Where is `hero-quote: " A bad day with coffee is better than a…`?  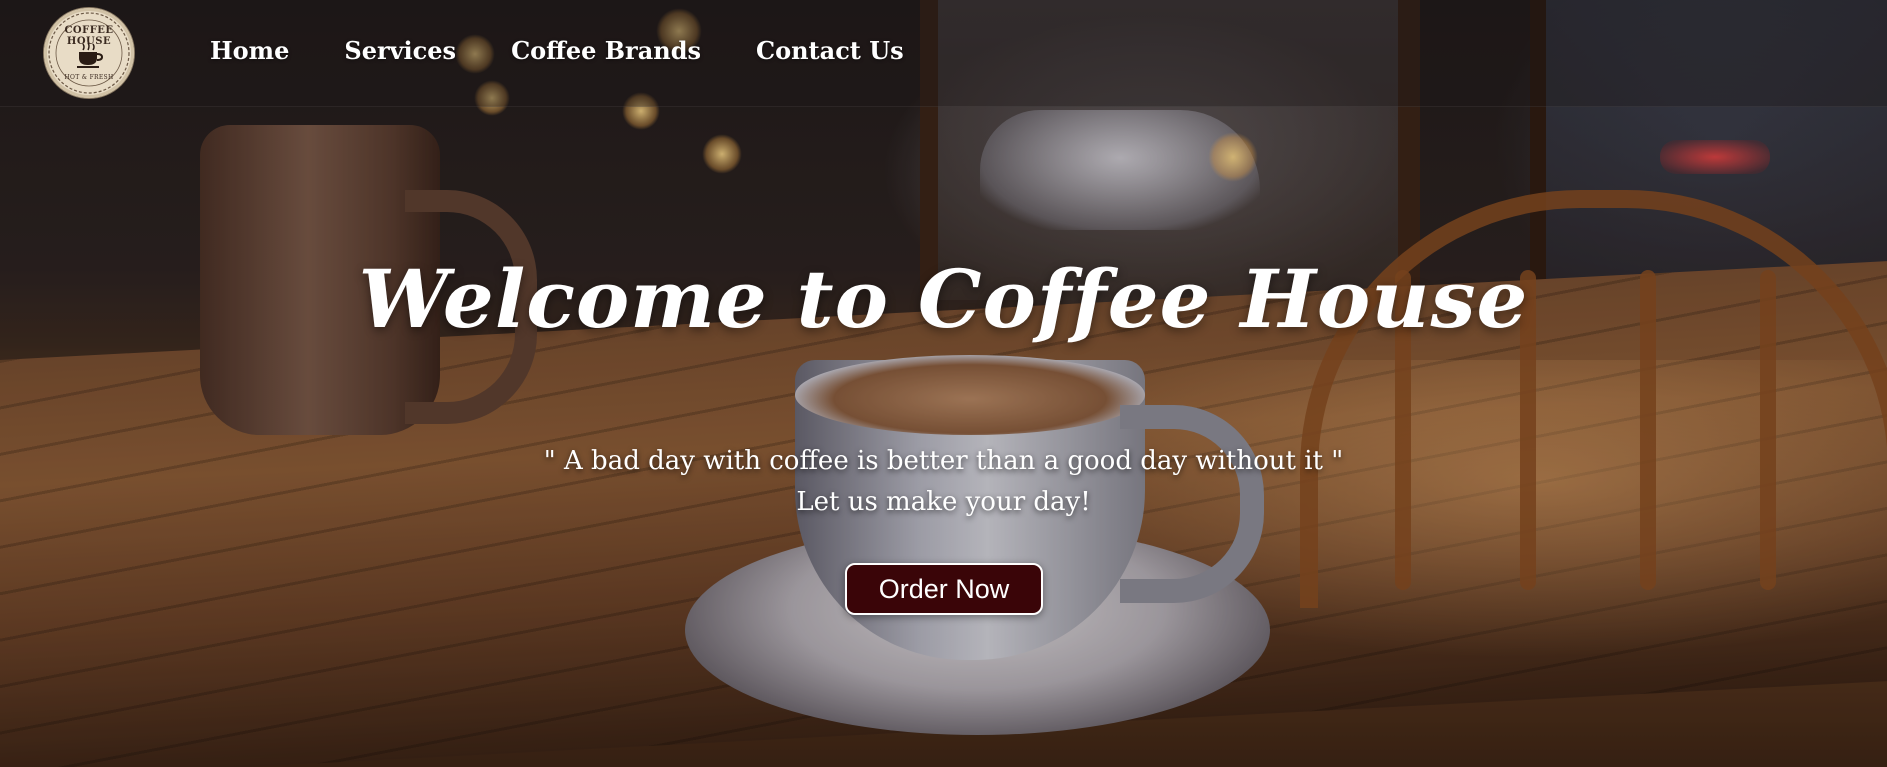
hero-quote: " A bad day with coffee is better than a… is located at coordinates (943, 461).